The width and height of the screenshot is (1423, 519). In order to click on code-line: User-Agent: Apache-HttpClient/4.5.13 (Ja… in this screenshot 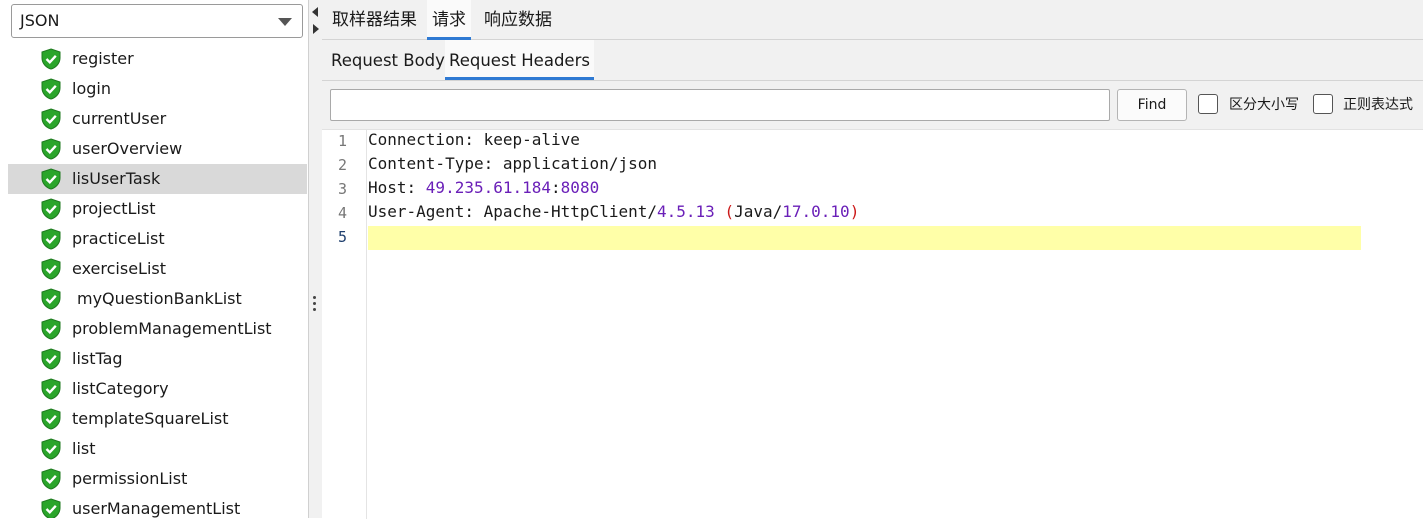, I will do `click(613, 212)`.